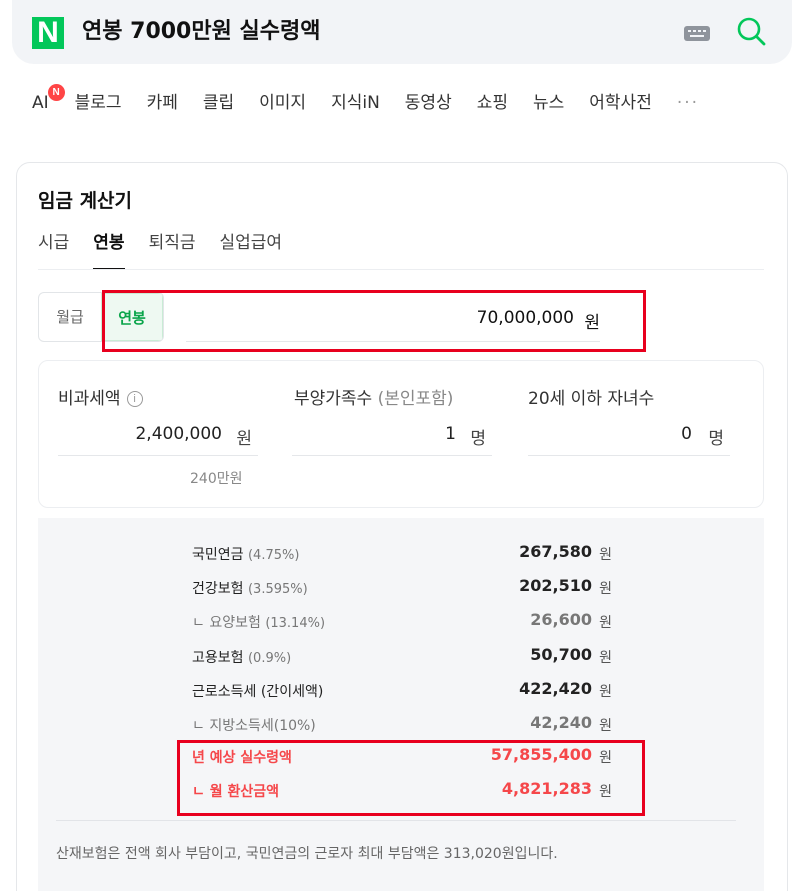 Image resolution: width=800 pixels, height=891 pixels. Describe the element at coordinates (70, 317) in the screenshot. I see `toggle-monthly: 월급` at that location.